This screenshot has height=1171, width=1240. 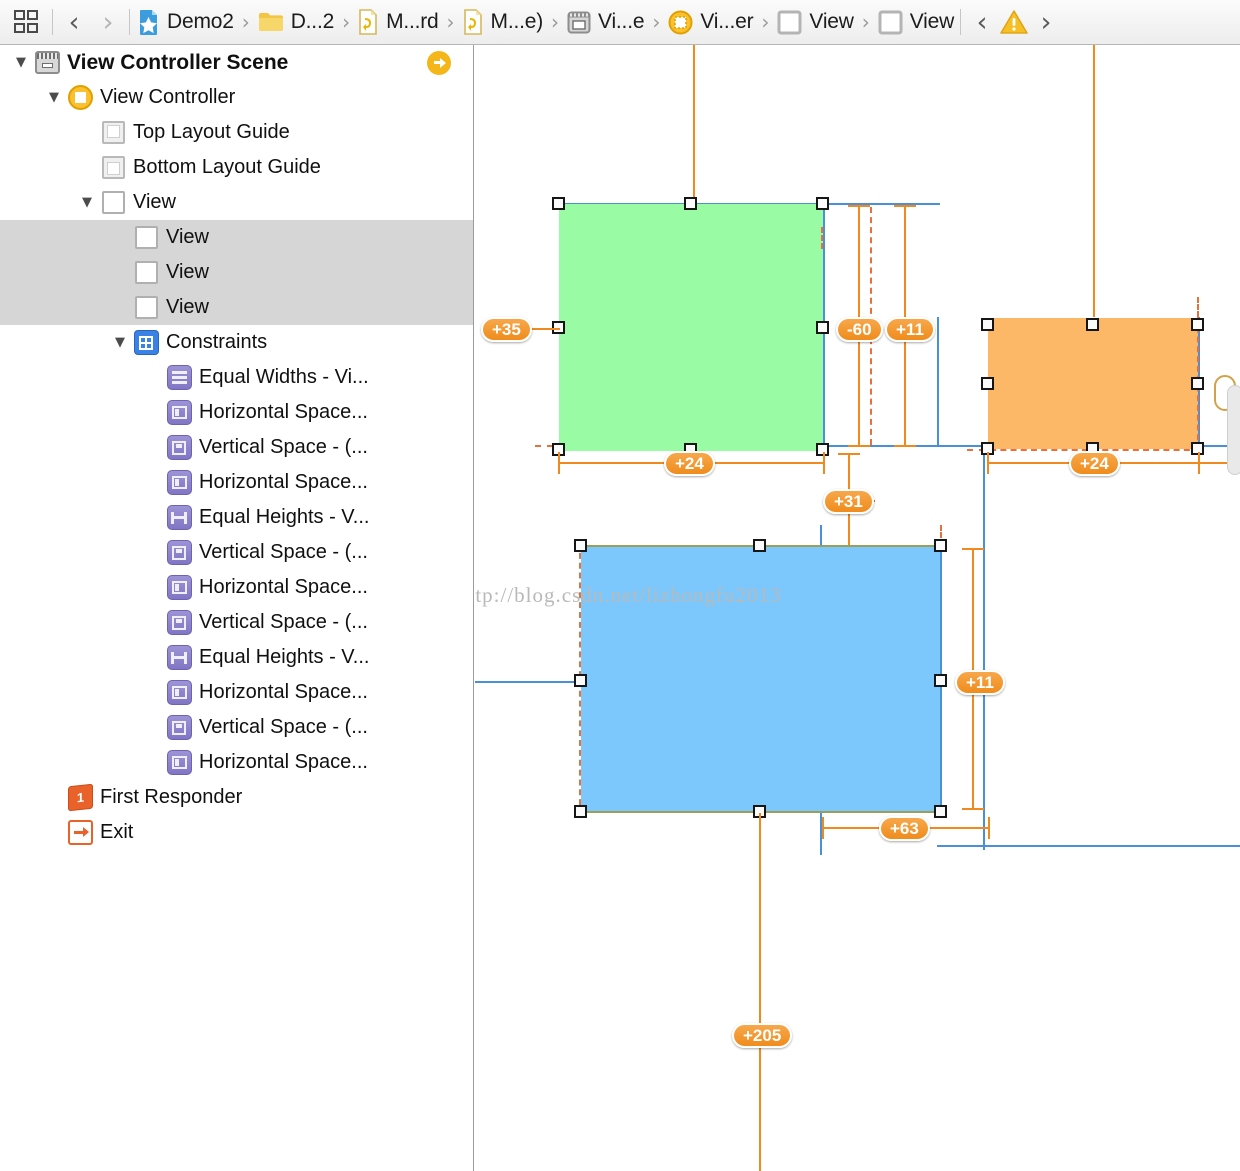 What do you see at coordinates (1094, 463) in the screenshot?
I see `constraint-badge-plus-24-orange: +24` at bounding box center [1094, 463].